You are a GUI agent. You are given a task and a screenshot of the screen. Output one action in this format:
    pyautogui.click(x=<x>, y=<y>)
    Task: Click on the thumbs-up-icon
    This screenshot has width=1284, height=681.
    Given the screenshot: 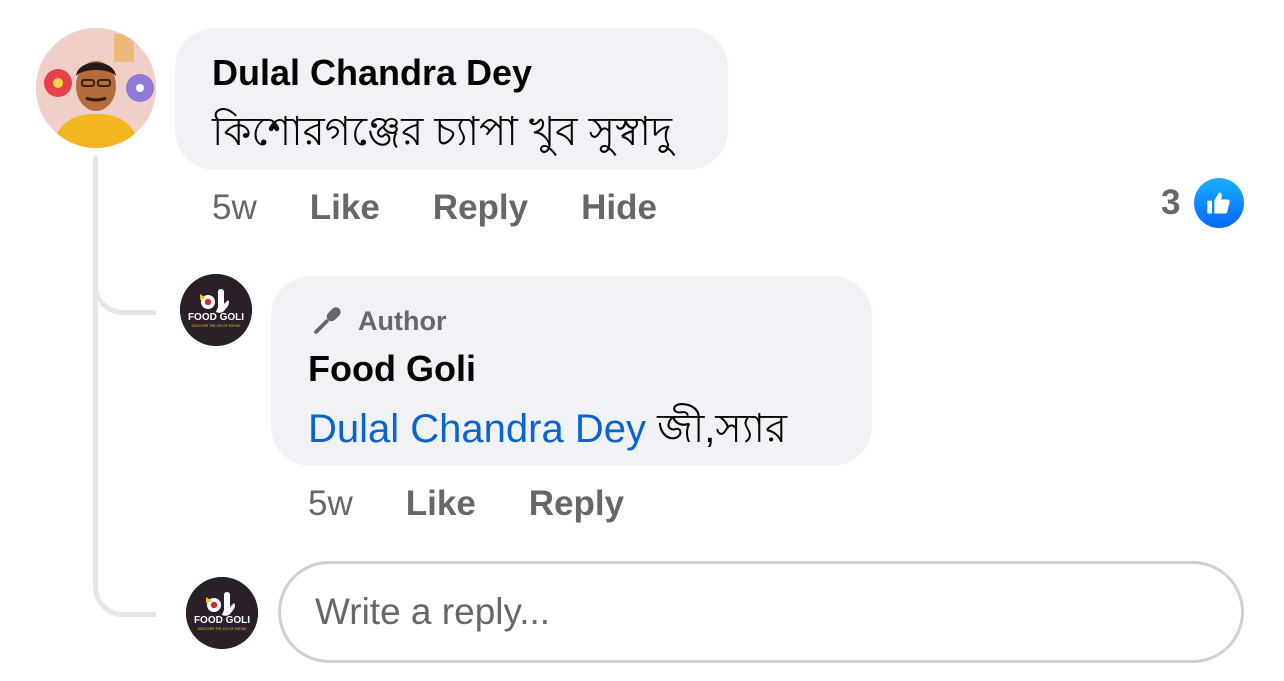 What is the action you would take?
    pyautogui.click(x=1219, y=203)
    